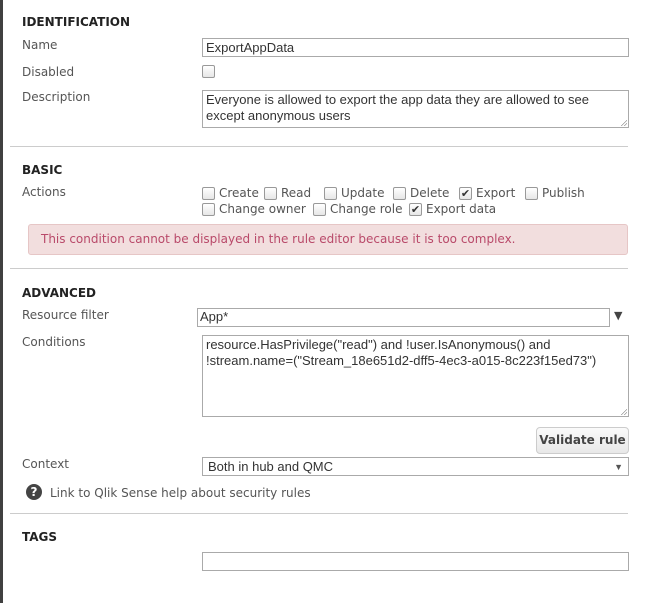 This screenshot has width=657, height=603. Describe the element at coordinates (582, 440) in the screenshot. I see `validate-rule-button: Validate rule` at that location.